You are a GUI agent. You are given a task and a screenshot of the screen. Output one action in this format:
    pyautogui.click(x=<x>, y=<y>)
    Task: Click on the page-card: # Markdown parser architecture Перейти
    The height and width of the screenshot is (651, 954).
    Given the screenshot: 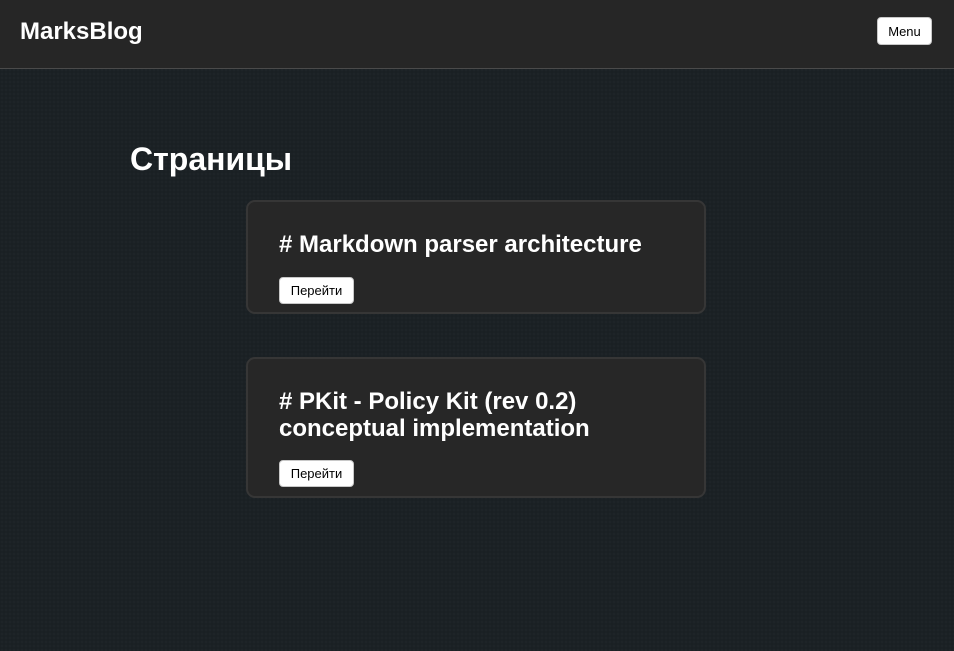 What is the action you would take?
    pyautogui.click(x=476, y=257)
    